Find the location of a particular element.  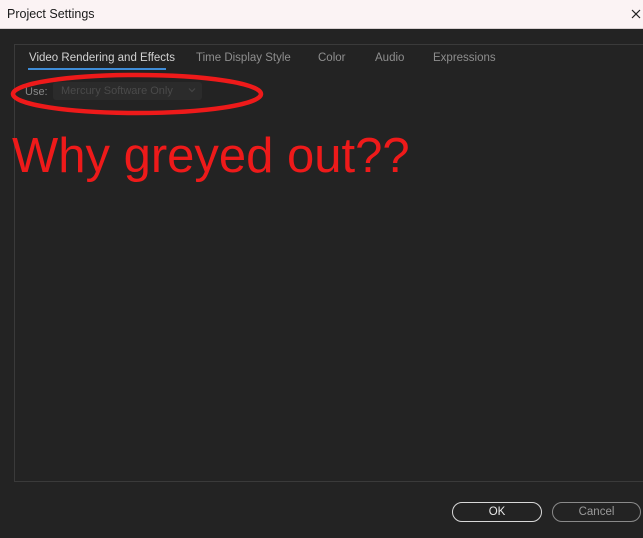

tab-audio: Audio is located at coordinates (389, 58).